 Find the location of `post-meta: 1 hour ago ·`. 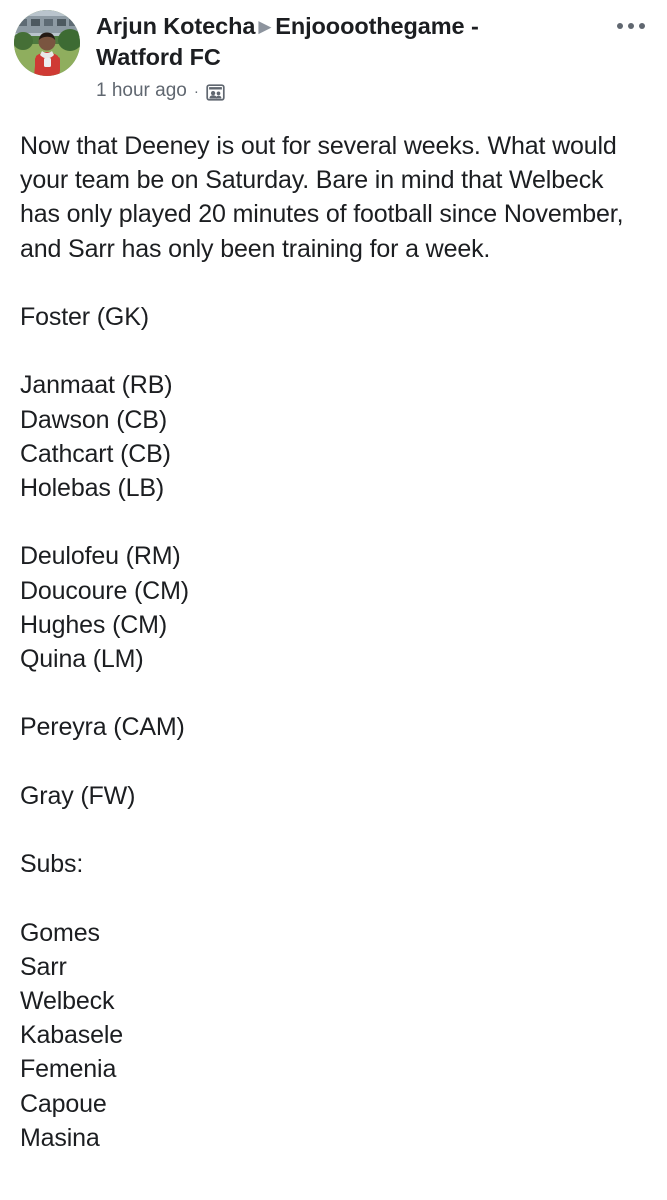

post-meta: 1 hour ago · is located at coordinates (331, 91).